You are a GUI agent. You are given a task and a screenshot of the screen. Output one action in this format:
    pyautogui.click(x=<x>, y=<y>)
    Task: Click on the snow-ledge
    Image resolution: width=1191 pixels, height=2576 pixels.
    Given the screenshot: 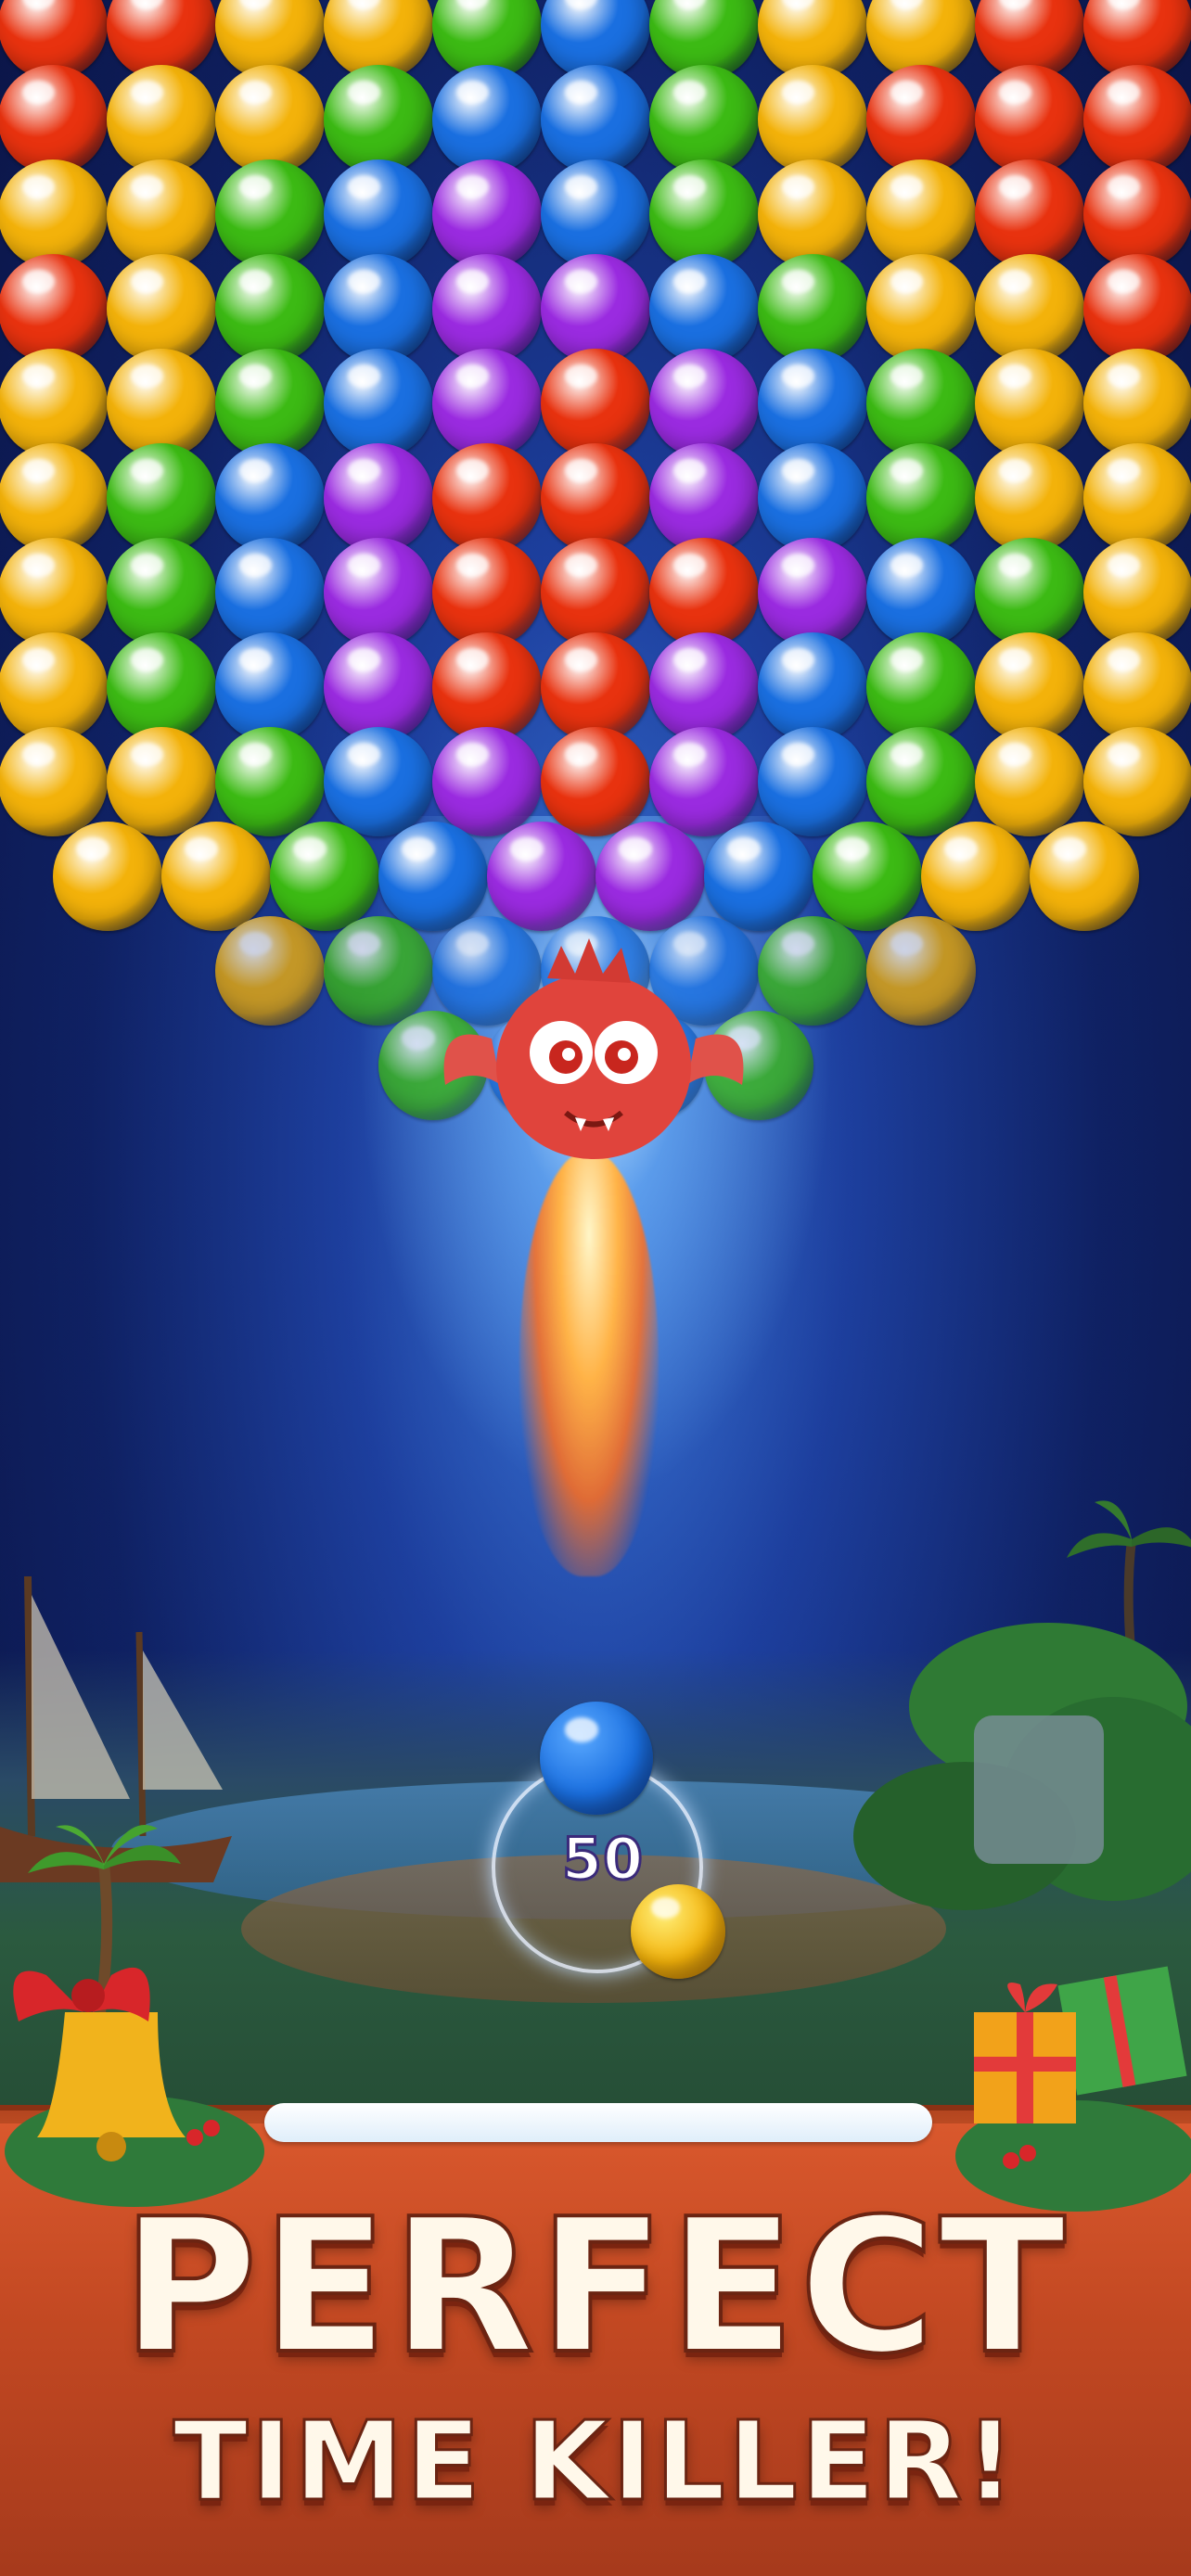 What is the action you would take?
    pyautogui.click(x=598, y=2123)
    